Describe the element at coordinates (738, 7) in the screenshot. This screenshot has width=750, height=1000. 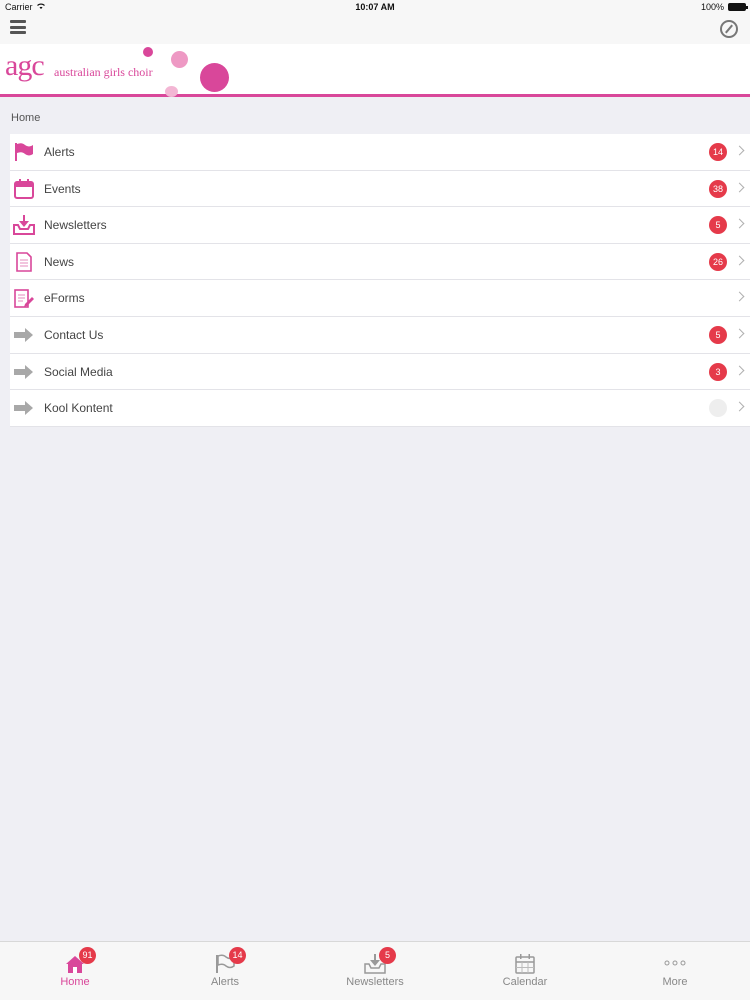
I see `battery-icon` at that location.